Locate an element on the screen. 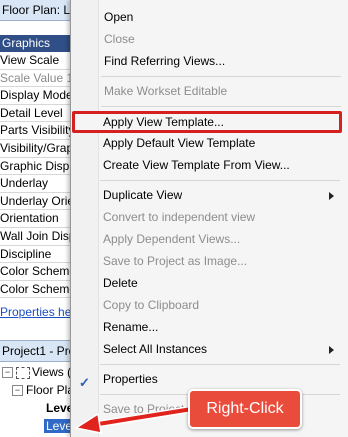  right-click-callout: Right-Click is located at coordinates (245, 409).